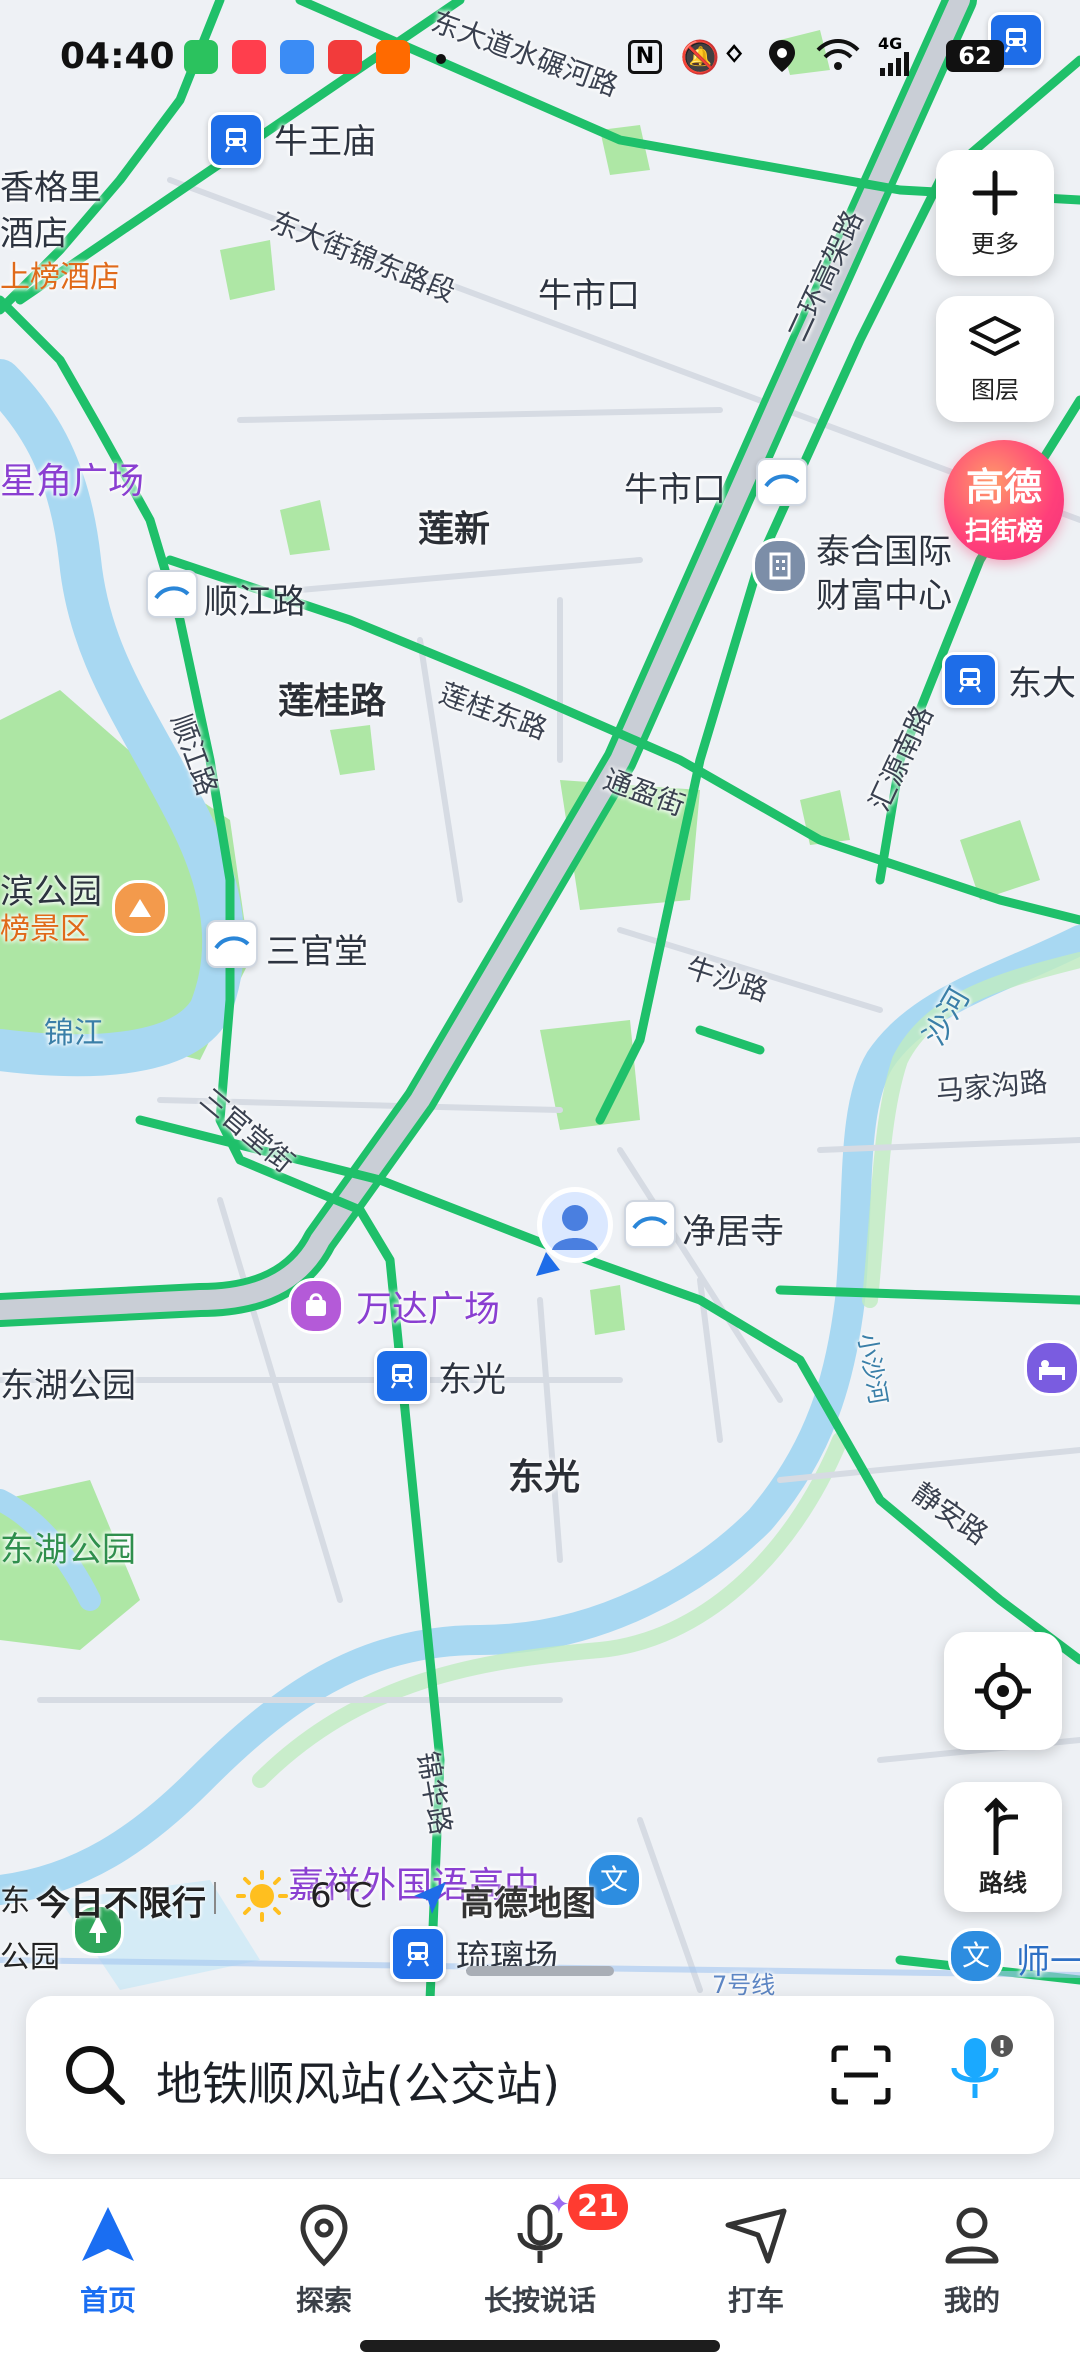  Describe the element at coordinates (255, 598) in the screenshot. I see `station-label-shunjianglu: 顺江路` at that location.